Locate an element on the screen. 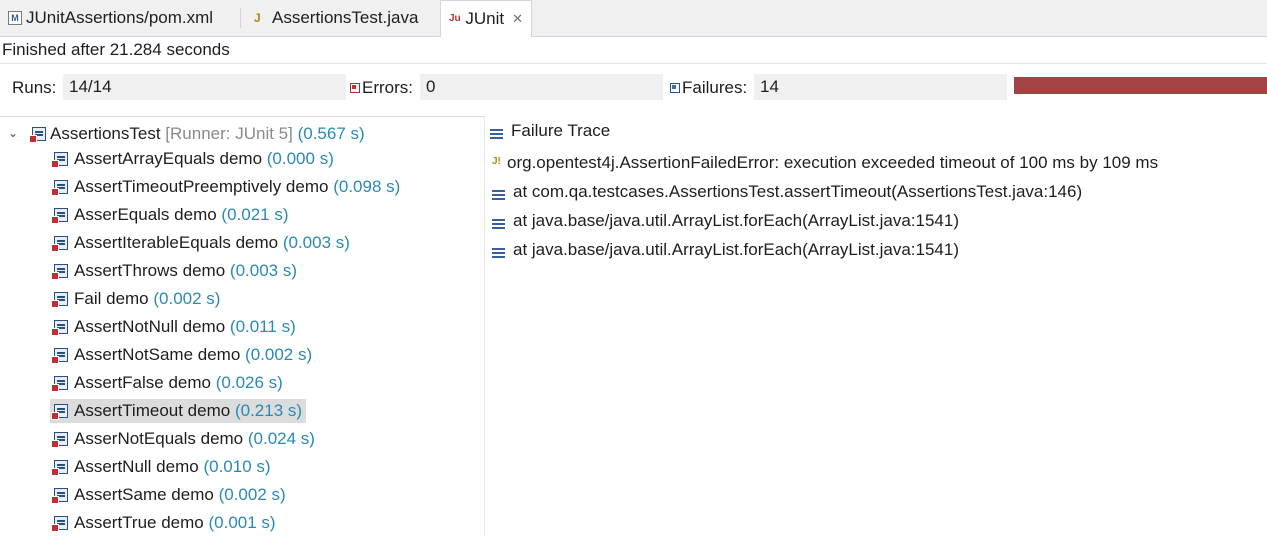 The height and width of the screenshot is (558, 1267). error-icon is located at coordinates (355, 88).